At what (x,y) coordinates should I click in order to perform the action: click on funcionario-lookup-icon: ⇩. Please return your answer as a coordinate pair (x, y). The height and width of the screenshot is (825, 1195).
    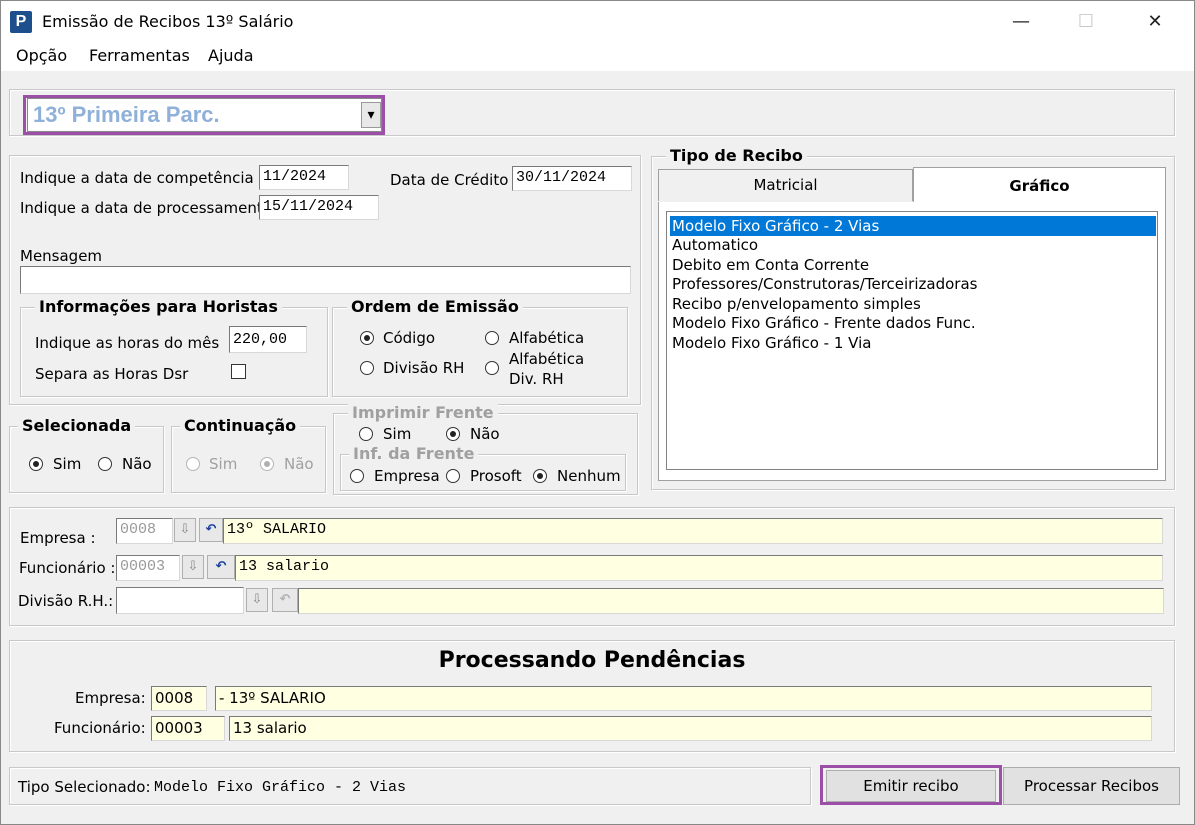
    Looking at the image, I should click on (193, 567).